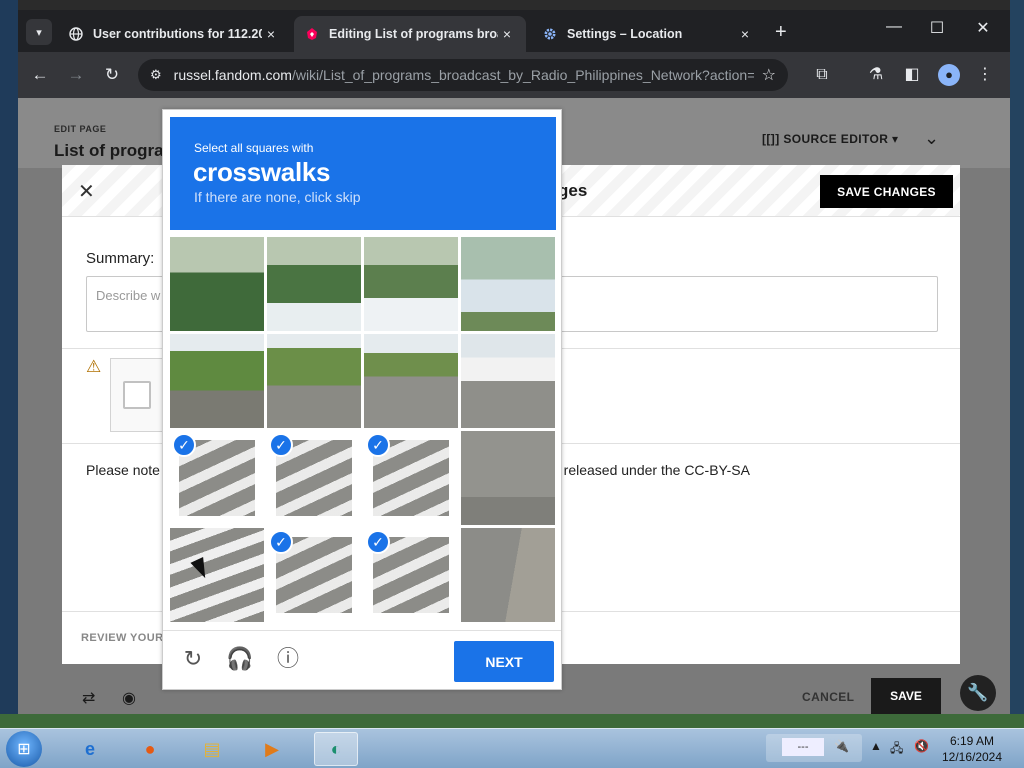  What do you see at coordinates (972, 749) in the screenshot?
I see `system-clock: 6:19 AM 12/16/2024` at bounding box center [972, 749].